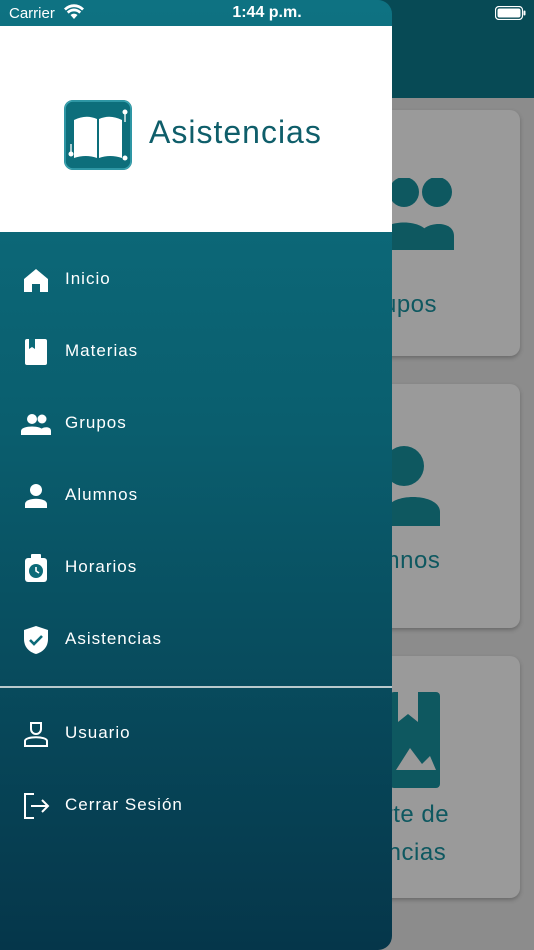  Describe the element at coordinates (124, 804) in the screenshot. I see `menu-item-label: Cerrar Sesión` at that location.